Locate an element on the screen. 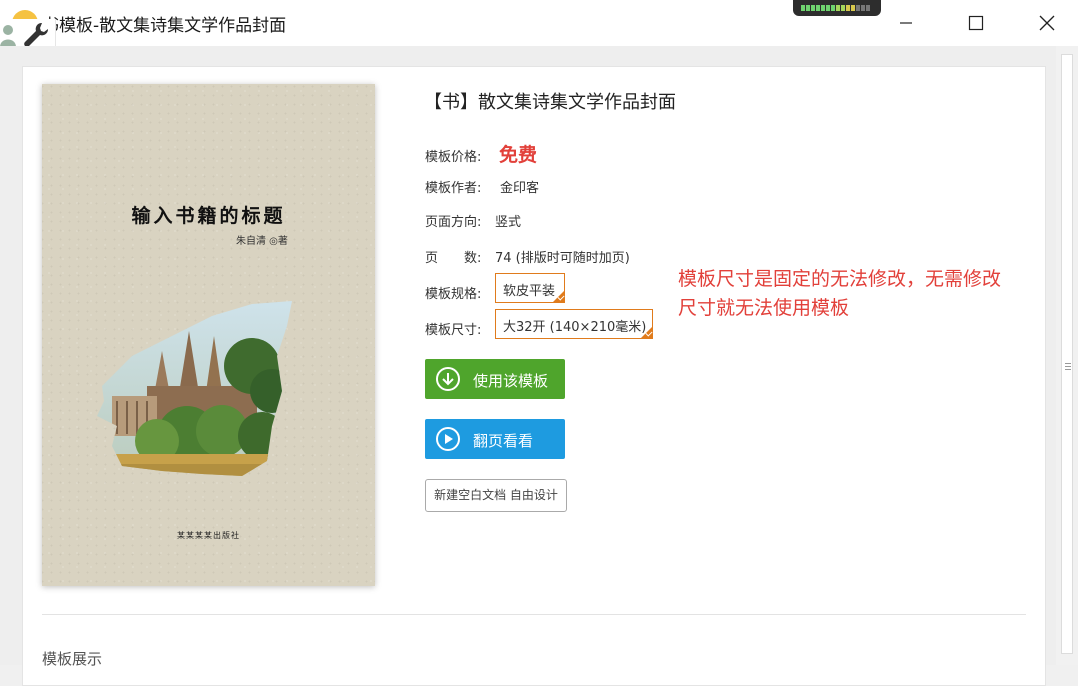 This screenshot has width=1078, height=686. use-template-button: 使用该模板 is located at coordinates (495, 379).